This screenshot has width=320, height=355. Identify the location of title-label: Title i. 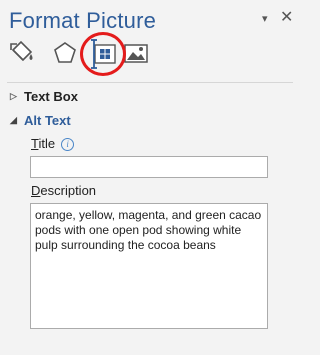
(53, 143).